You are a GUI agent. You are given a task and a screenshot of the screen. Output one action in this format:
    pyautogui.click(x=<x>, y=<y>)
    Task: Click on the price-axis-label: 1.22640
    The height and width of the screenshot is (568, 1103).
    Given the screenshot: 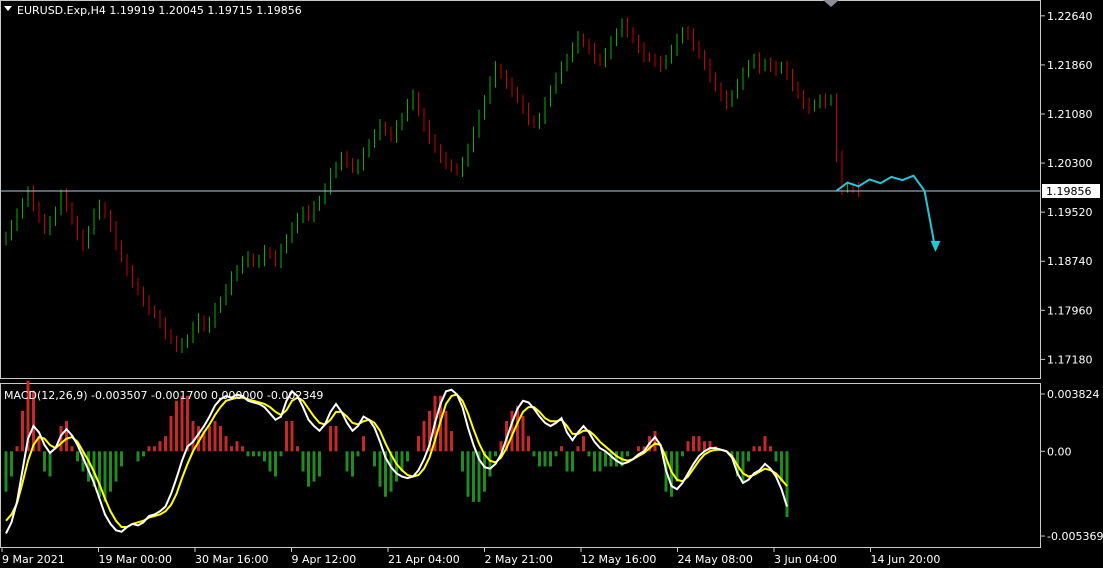 What is the action you would take?
    pyautogui.click(x=1070, y=16)
    